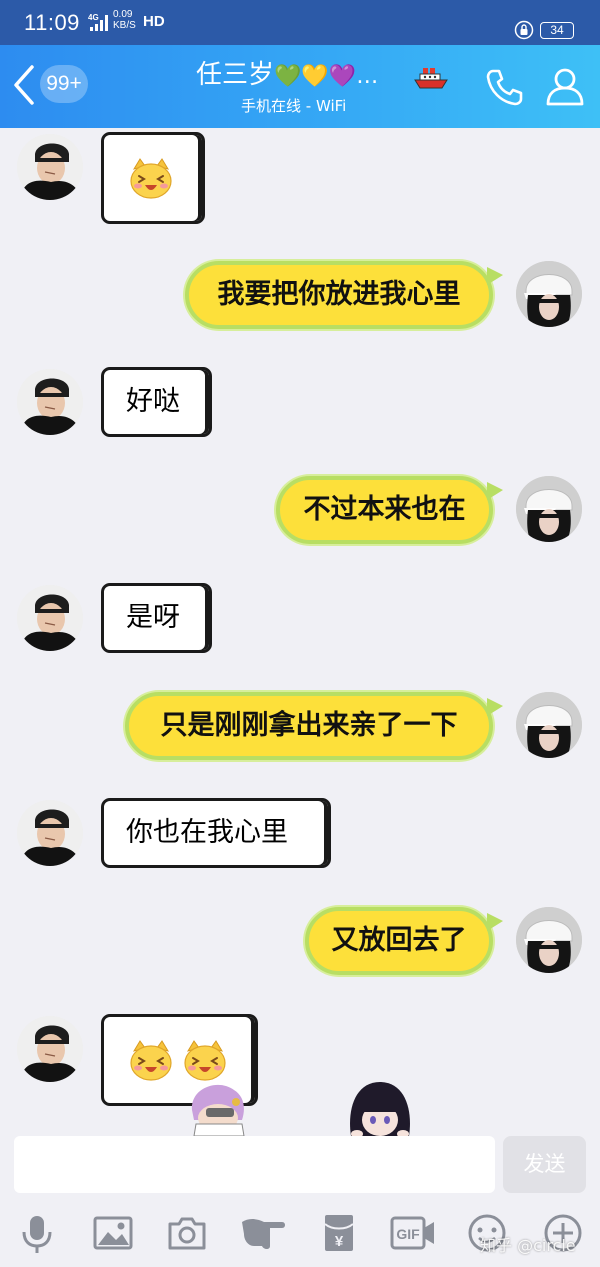  I want to click on image-gallery-icon, so click(113, 1233).